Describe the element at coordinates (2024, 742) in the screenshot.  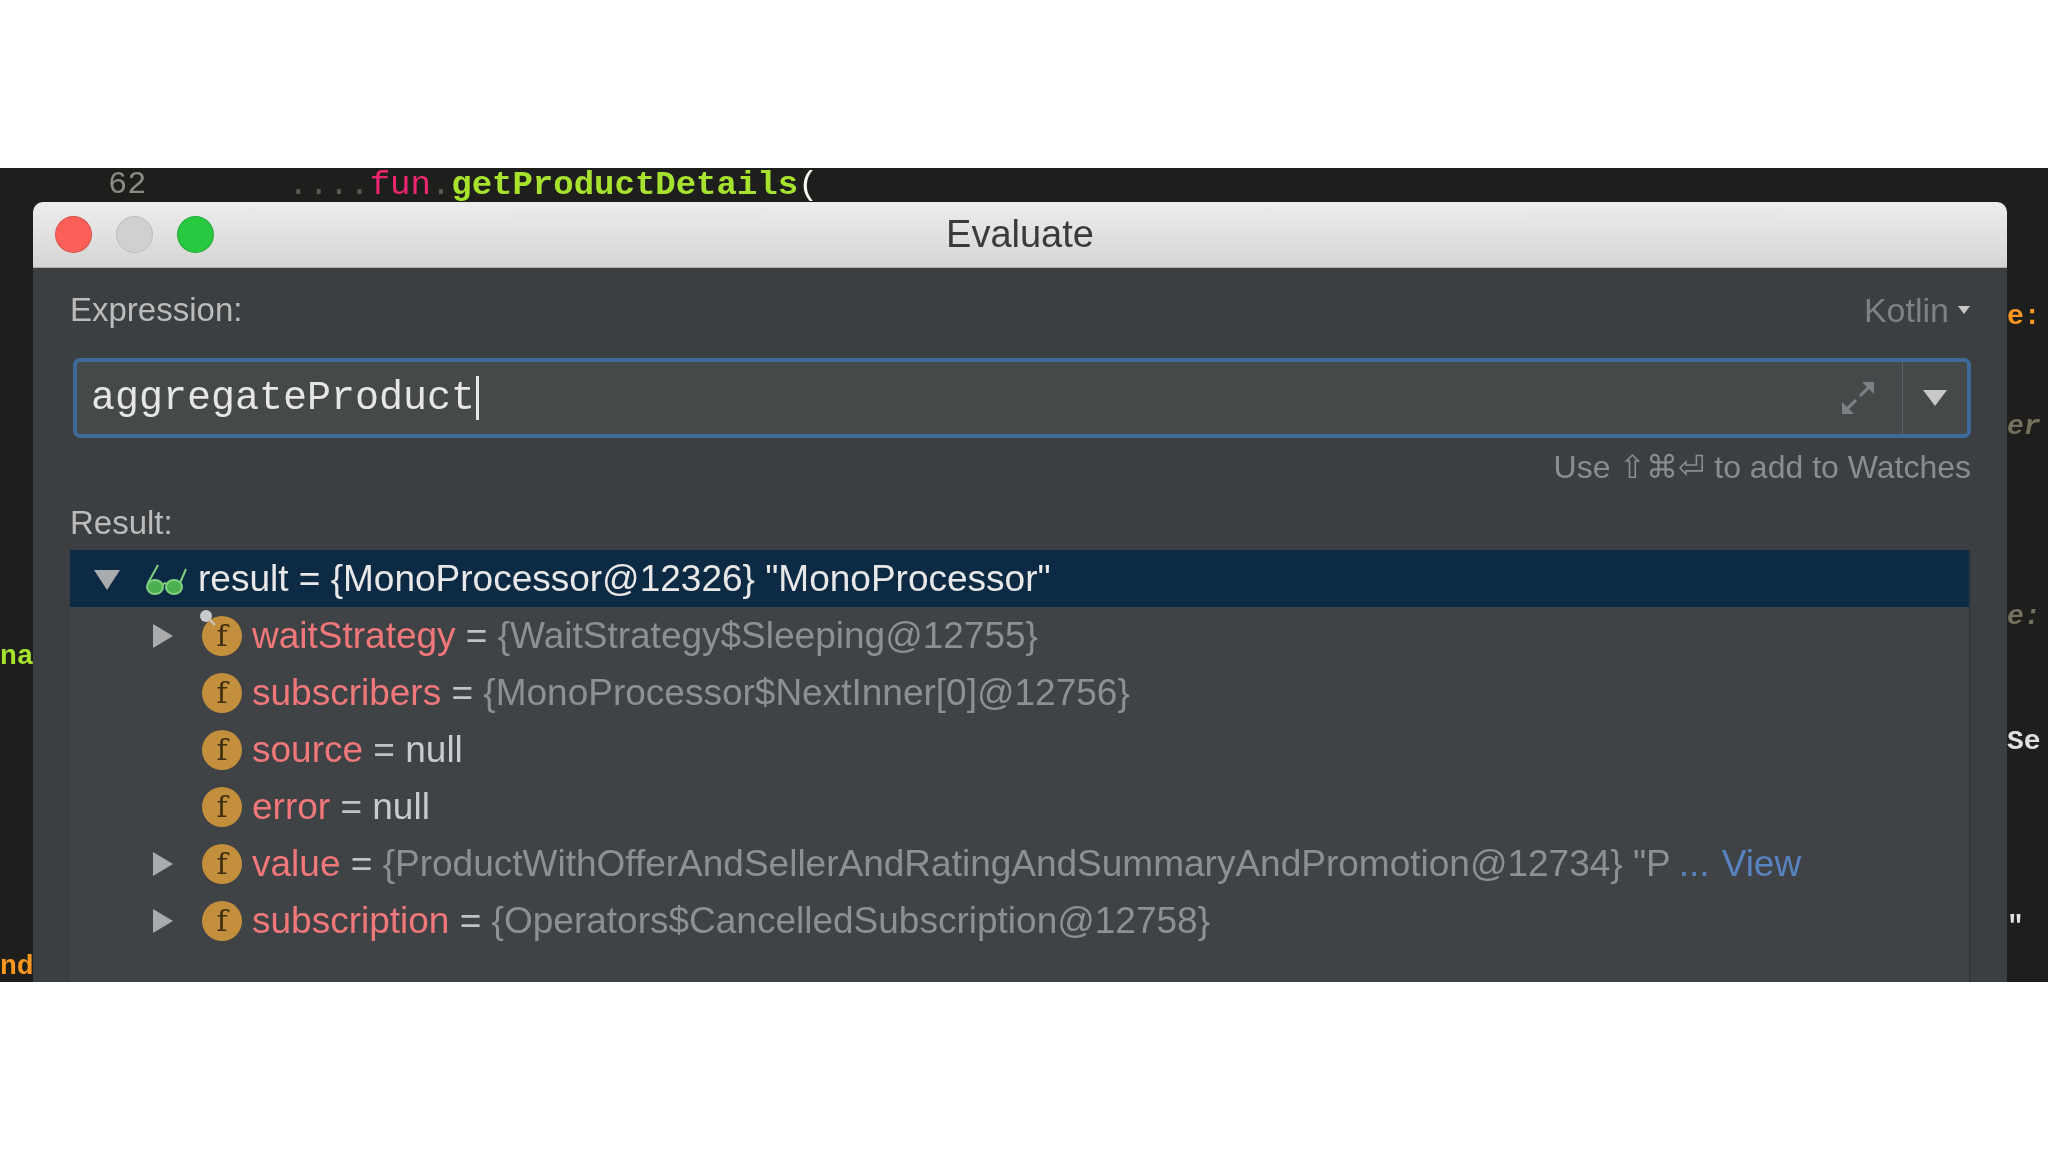
I see `code-fragment: Se` at that location.